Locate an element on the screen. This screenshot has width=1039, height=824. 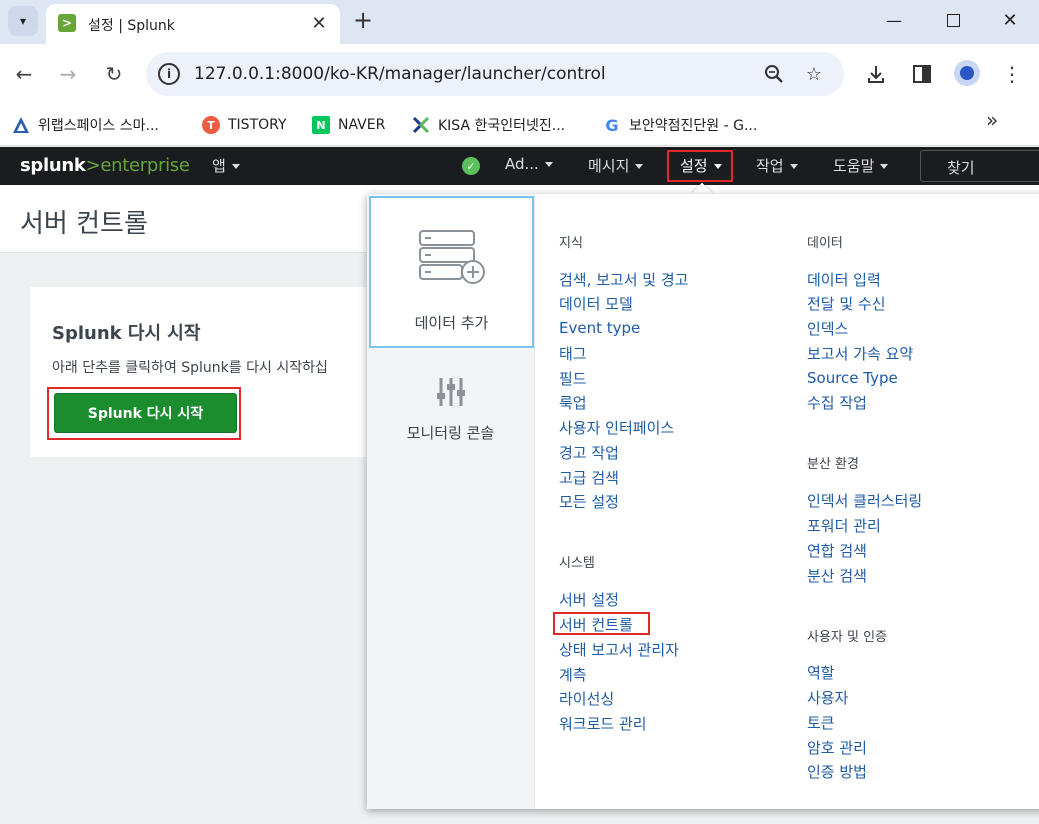
page-title: 서버 컨트롤 is located at coordinates (84, 224).